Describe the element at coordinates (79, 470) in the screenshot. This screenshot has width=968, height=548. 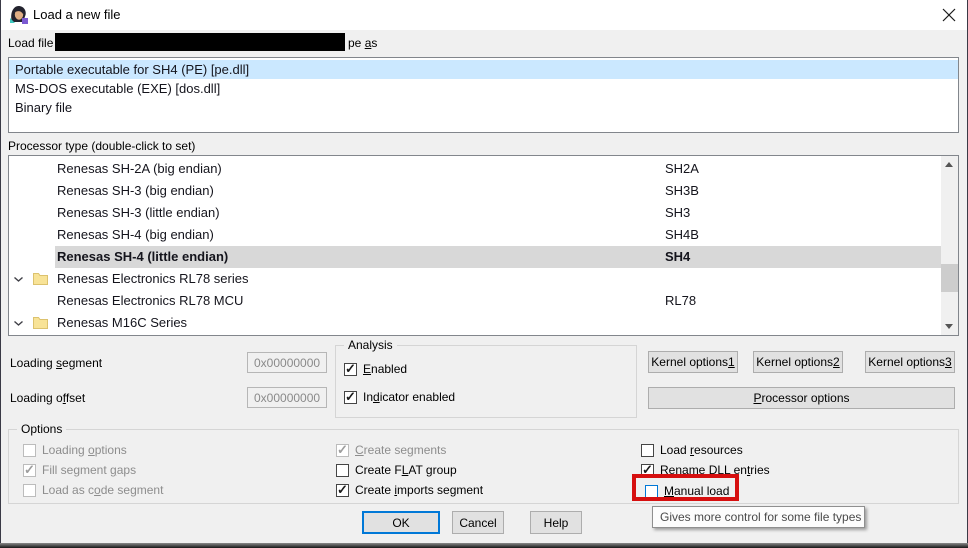
I see `fill-segment-gaps-checkbox: Fill segment gaps` at that location.